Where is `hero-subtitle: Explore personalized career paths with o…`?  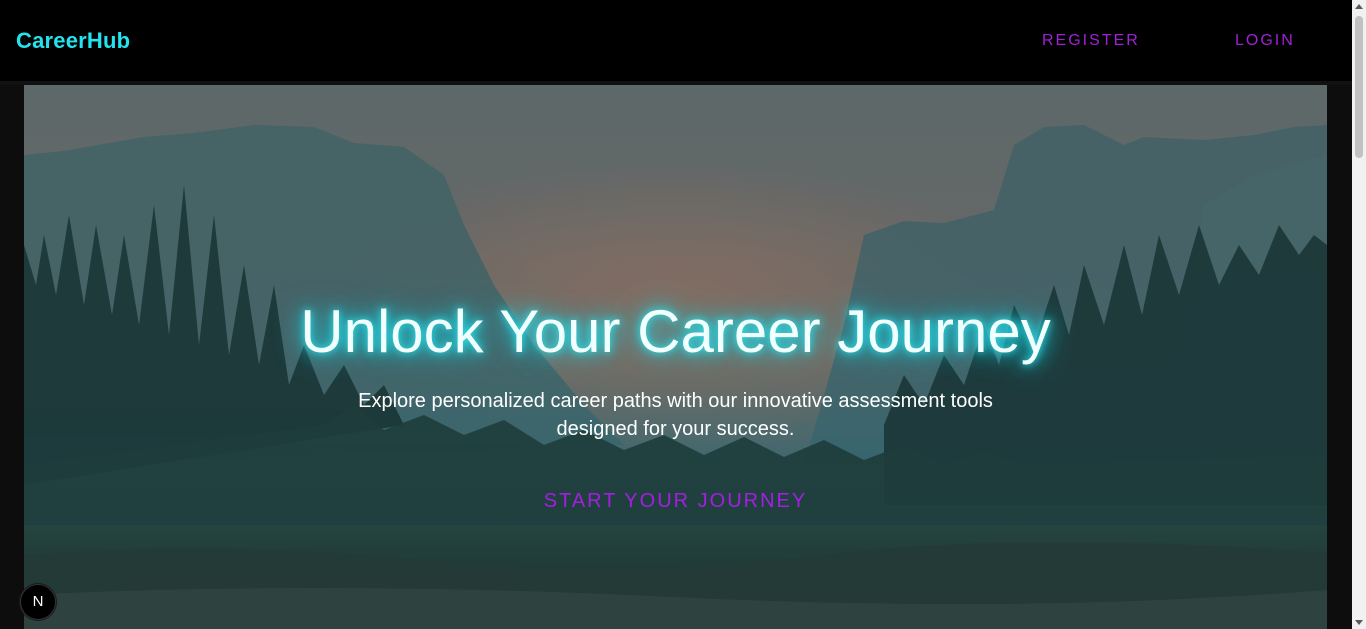 hero-subtitle: Explore personalized career paths with o… is located at coordinates (675, 415).